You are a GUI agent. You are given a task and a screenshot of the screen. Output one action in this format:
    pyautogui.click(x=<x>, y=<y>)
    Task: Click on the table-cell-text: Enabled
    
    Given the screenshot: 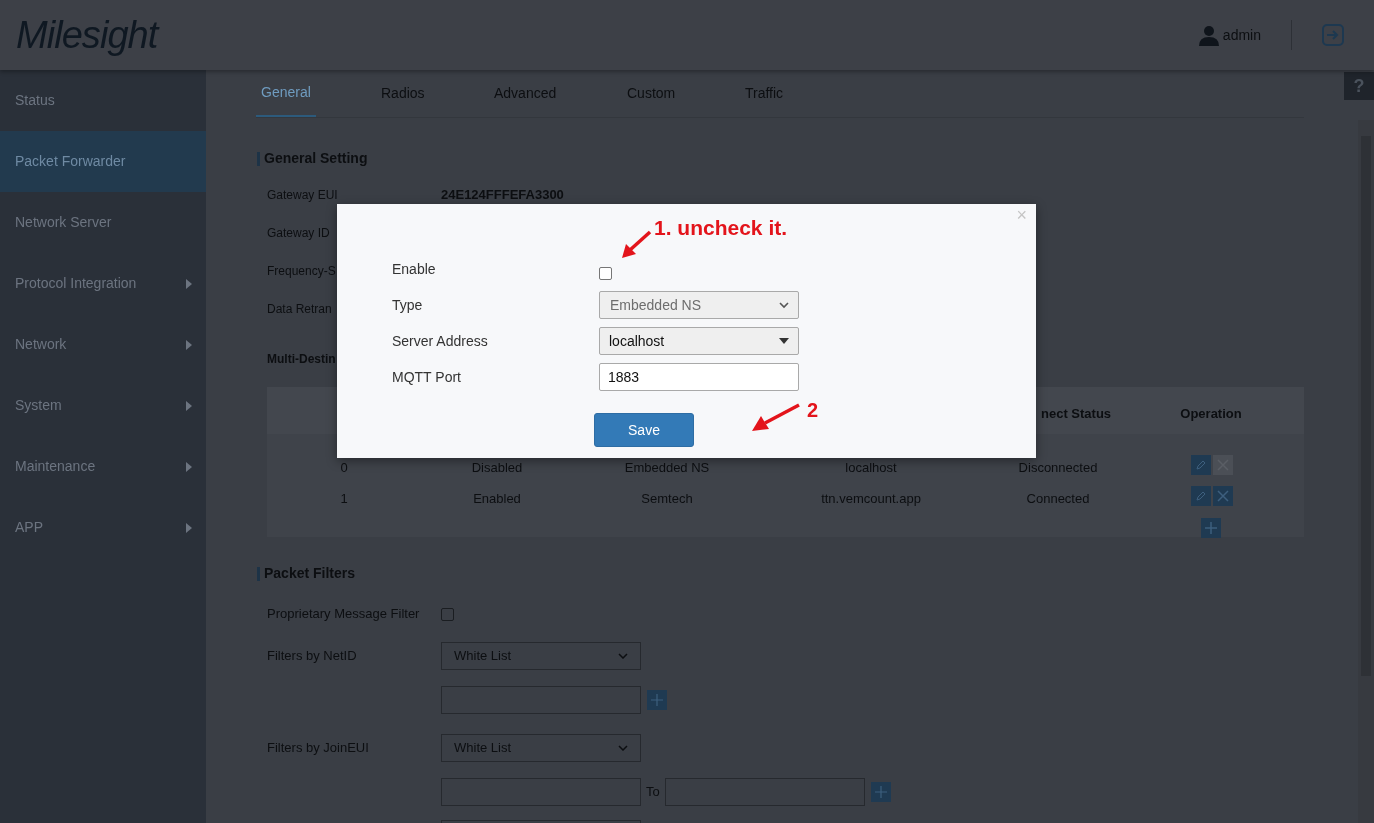 What is the action you would take?
    pyautogui.click(x=497, y=499)
    